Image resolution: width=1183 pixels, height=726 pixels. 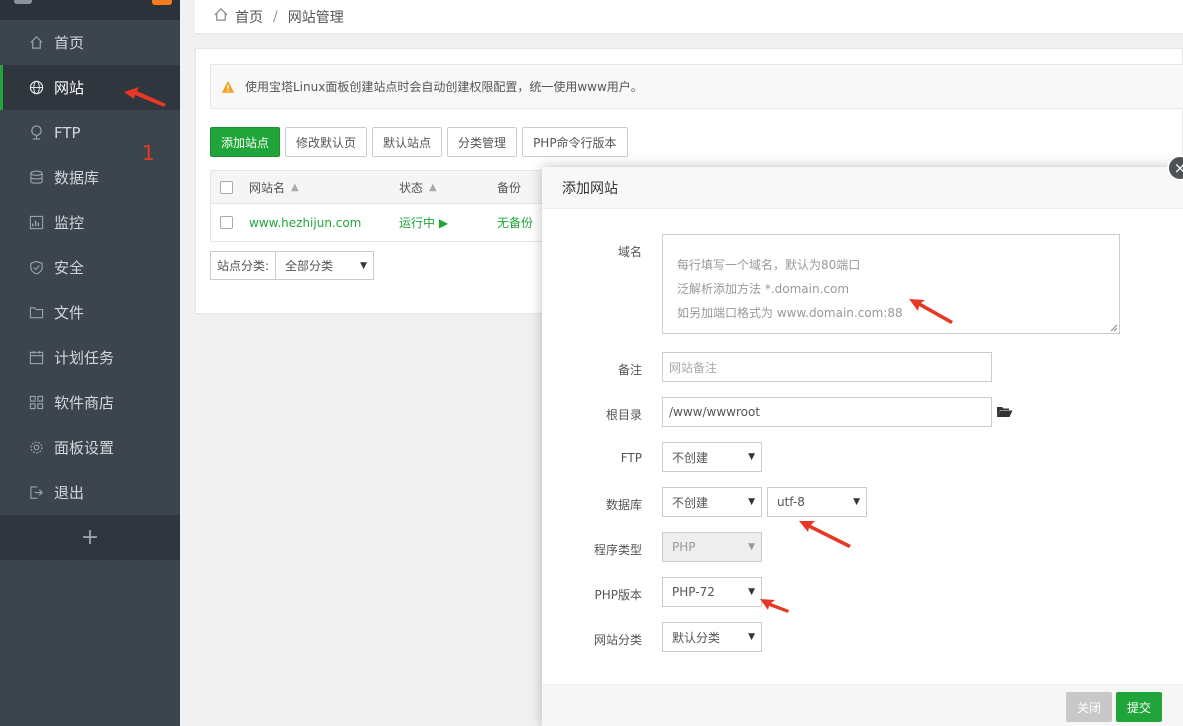 I want to click on sidebar-item-monitor: 监控, so click(x=90, y=222).